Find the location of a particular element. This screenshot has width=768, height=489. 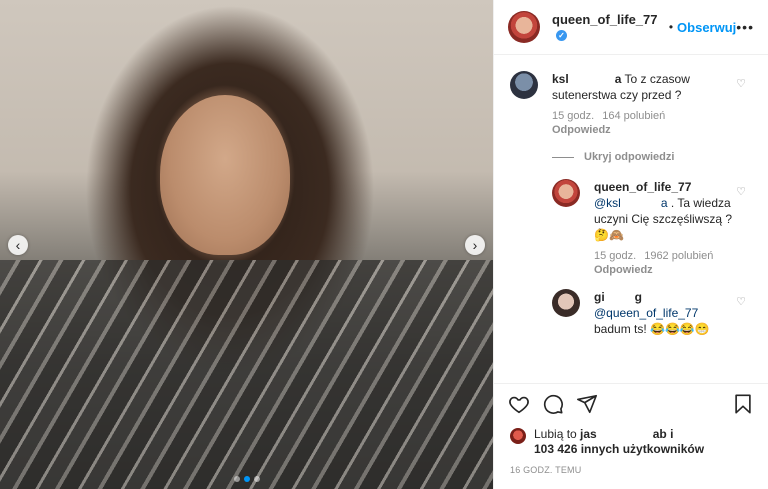

likes-count-link: 103 426 innych użytkowników is located at coordinates (619, 449).